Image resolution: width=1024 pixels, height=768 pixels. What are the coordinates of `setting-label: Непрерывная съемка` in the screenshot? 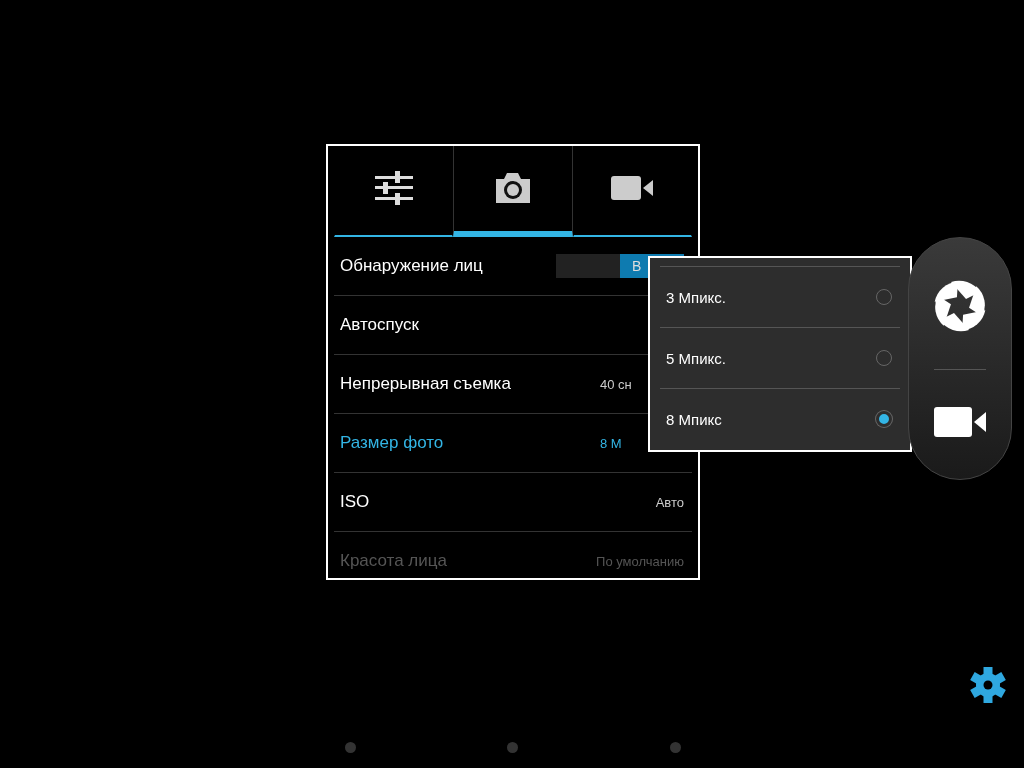 It's located at (425, 384).